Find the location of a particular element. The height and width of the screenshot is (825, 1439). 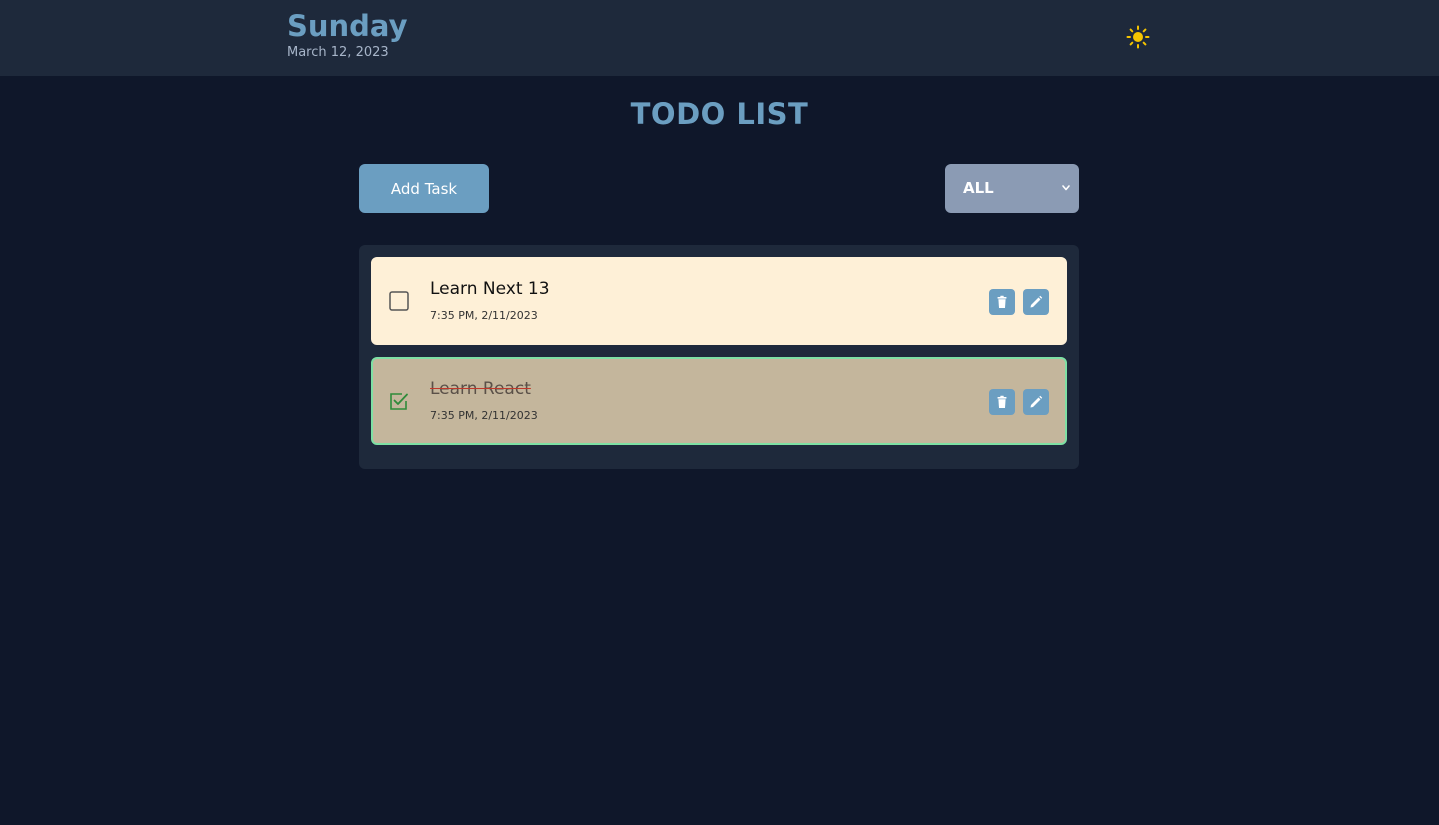

status-filter-select: ALL is located at coordinates (1012, 188).